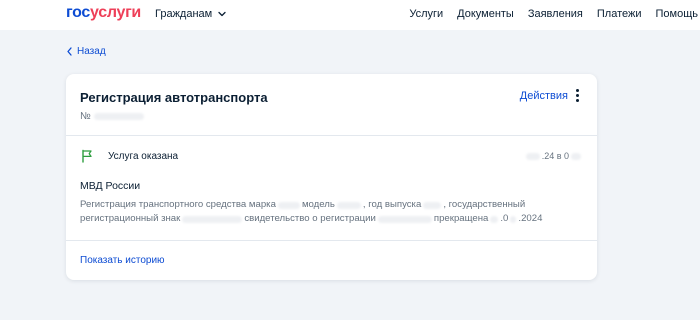  Describe the element at coordinates (504, 218) in the screenshot. I see `desc-part: .0` at that location.